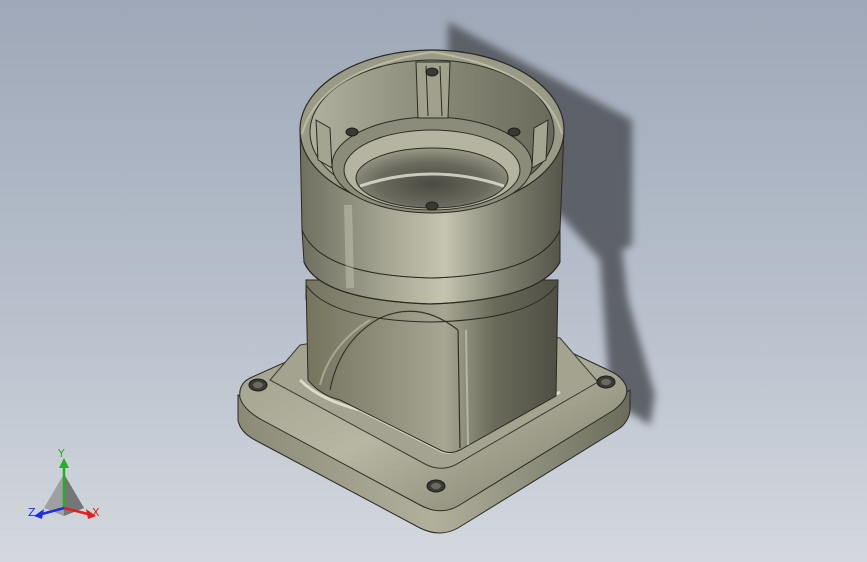  Describe the element at coordinates (61, 454) in the screenshot. I see `y-axis-label: Y` at that location.